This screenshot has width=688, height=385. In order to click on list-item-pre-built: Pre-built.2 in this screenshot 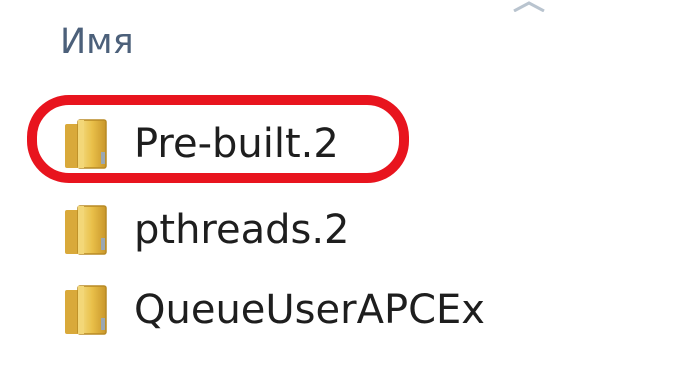, I will do `click(201, 144)`.